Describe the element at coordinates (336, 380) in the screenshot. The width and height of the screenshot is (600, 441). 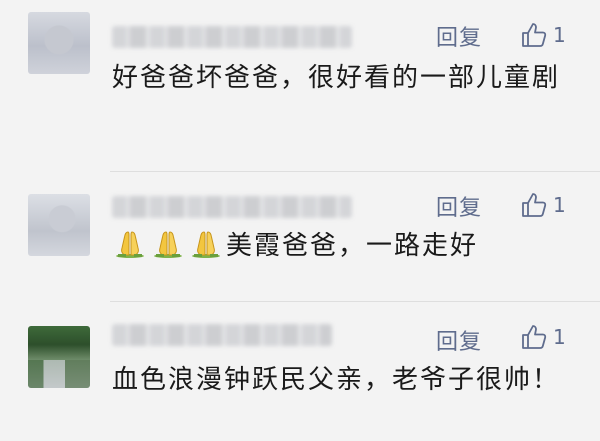
I see `comment-text: 血色浪漫钟跃民父亲，老爷子很帅！` at that location.